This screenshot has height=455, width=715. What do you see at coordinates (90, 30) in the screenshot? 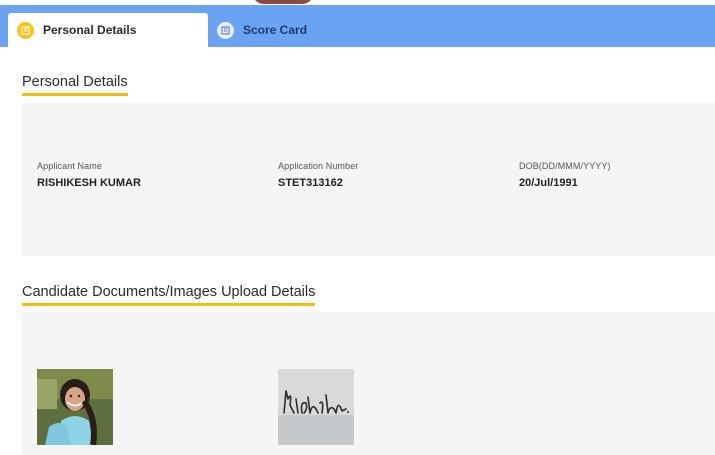
I see `tab-label: Personal Details` at bounding box center [90, 30].